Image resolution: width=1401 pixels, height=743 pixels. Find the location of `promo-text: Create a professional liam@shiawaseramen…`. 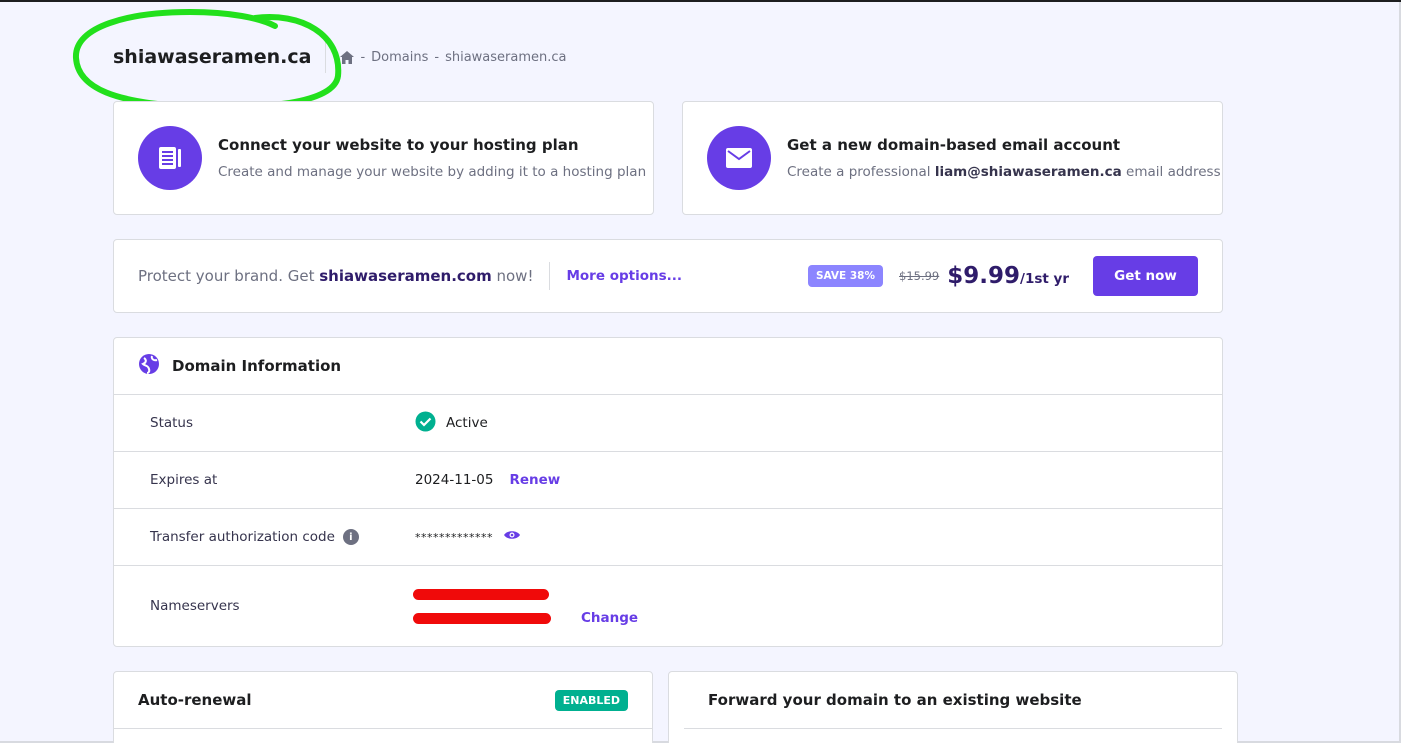

promo-text: Create a professional liam@shiawaseramen… is located at coordinates (1004, 172).